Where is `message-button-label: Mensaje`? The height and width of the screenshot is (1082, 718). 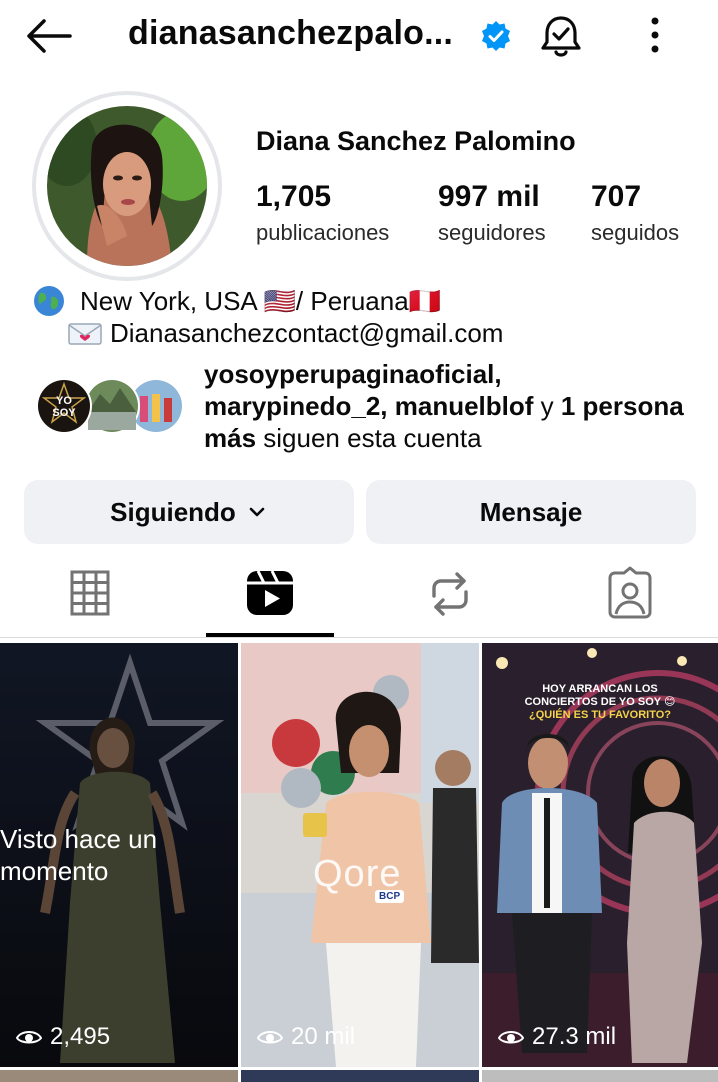
message-button-label: Mensaje is located at coordinates (531, 511).